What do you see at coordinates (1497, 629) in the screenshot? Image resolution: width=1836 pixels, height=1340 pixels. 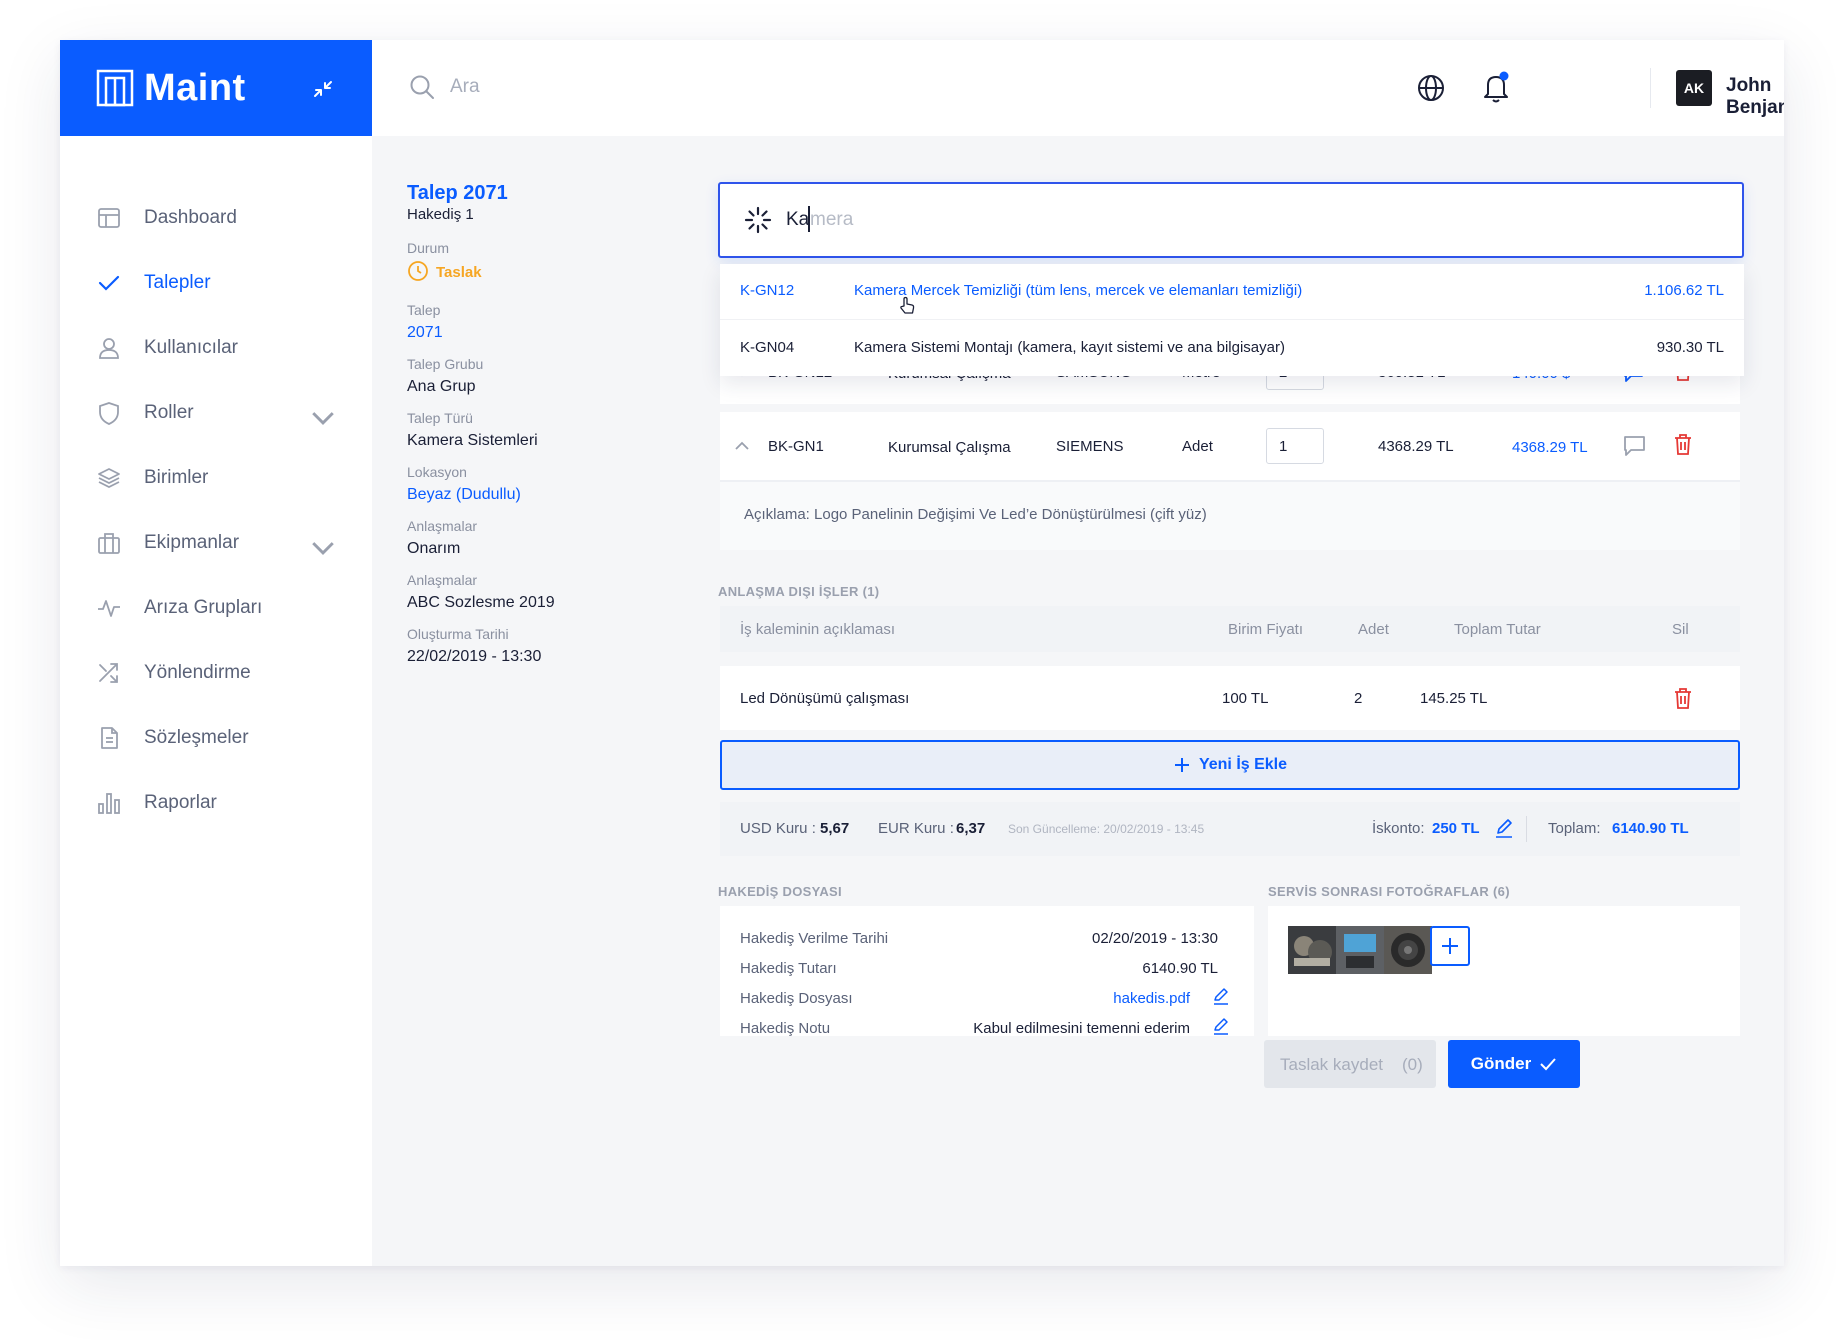 I see `column-header: Toplam Tutar` at bounding box center [1497, 629].